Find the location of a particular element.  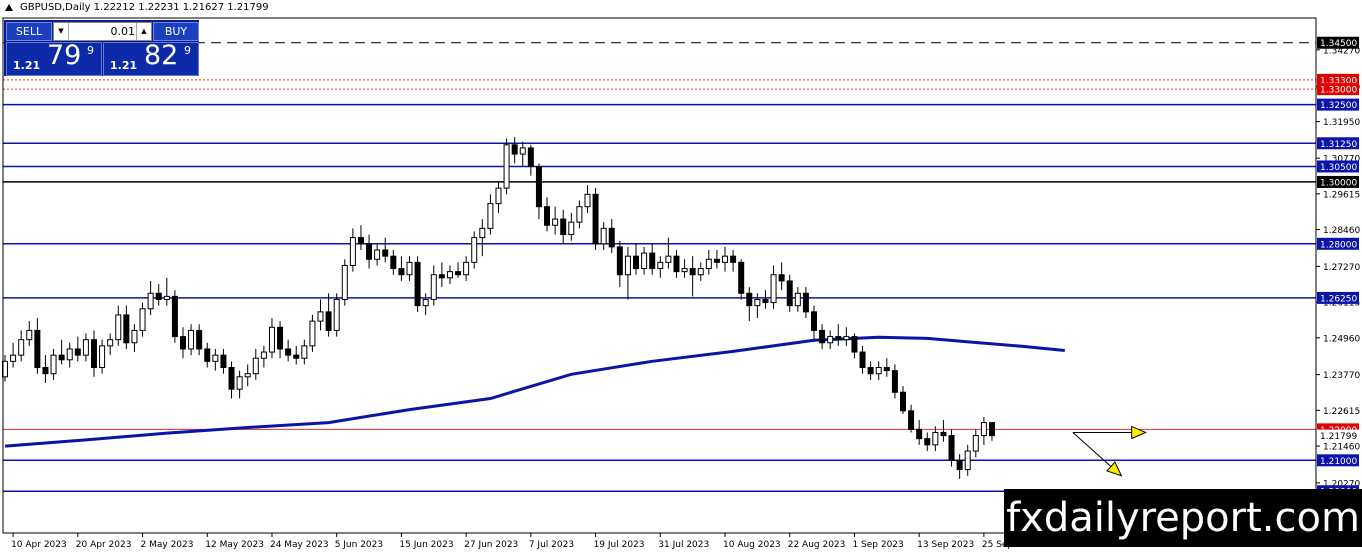

lot-size-value: 0.01 is located at coordinates (103, 31).